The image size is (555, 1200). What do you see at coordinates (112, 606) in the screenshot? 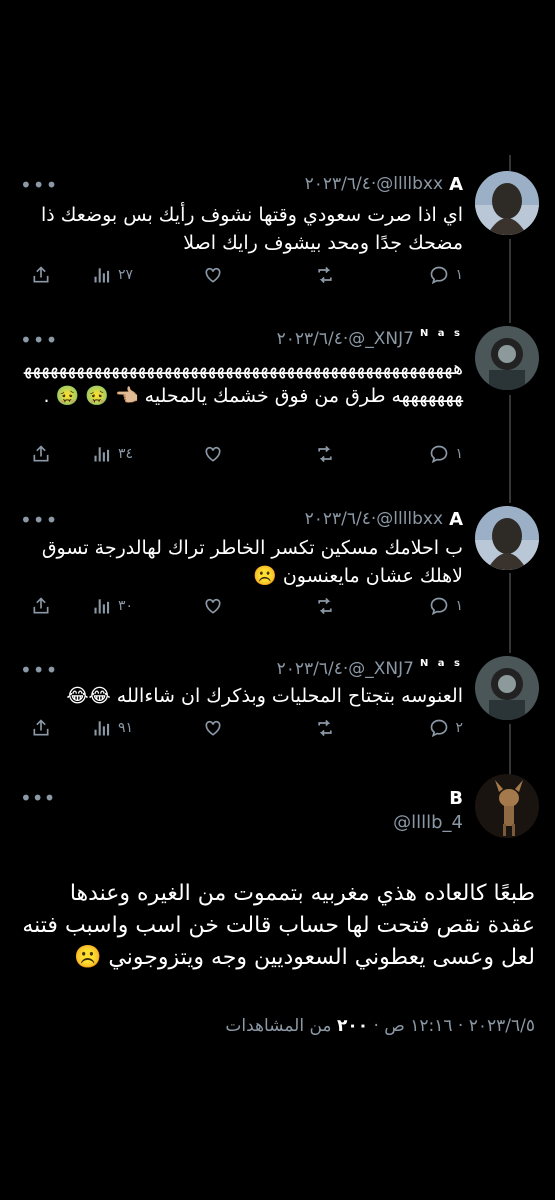
I see `views-button: ٣٠` at bounding box center [112, 606].